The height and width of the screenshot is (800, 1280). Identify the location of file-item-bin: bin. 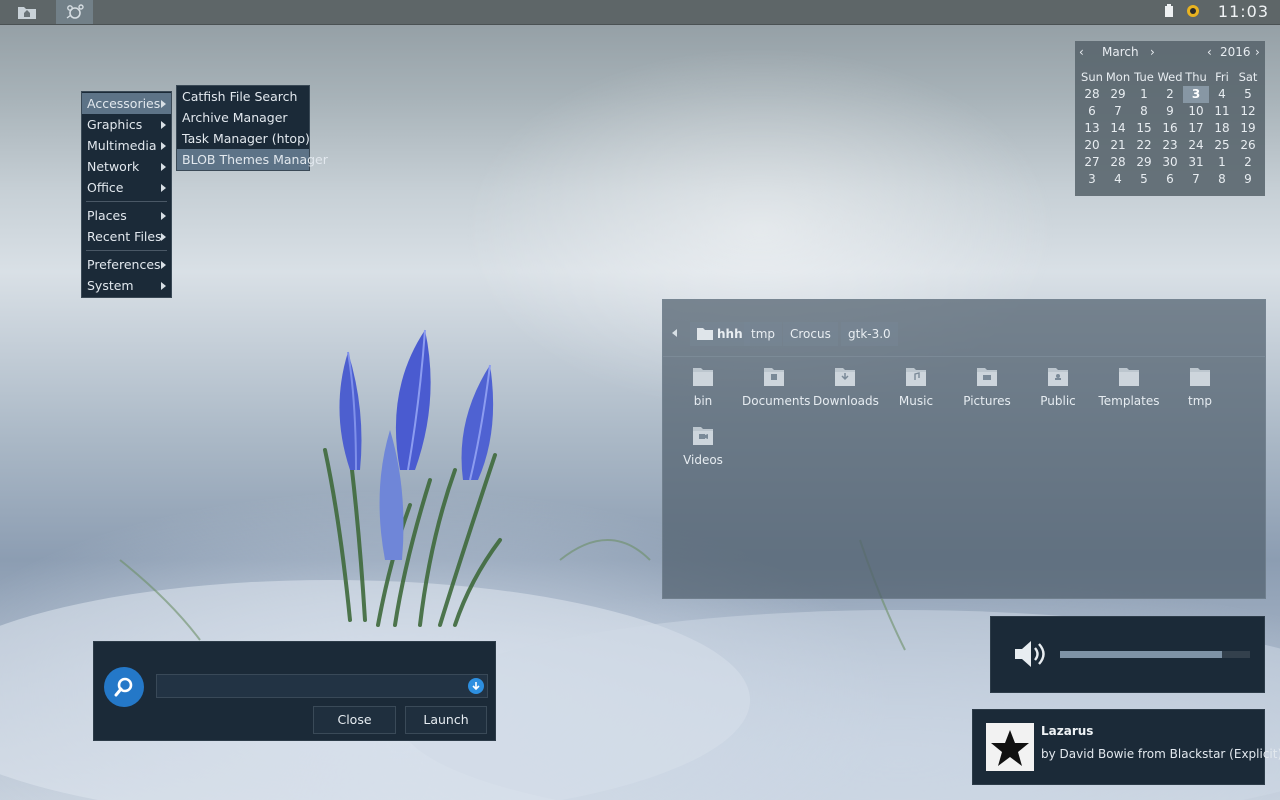
(703, 387).